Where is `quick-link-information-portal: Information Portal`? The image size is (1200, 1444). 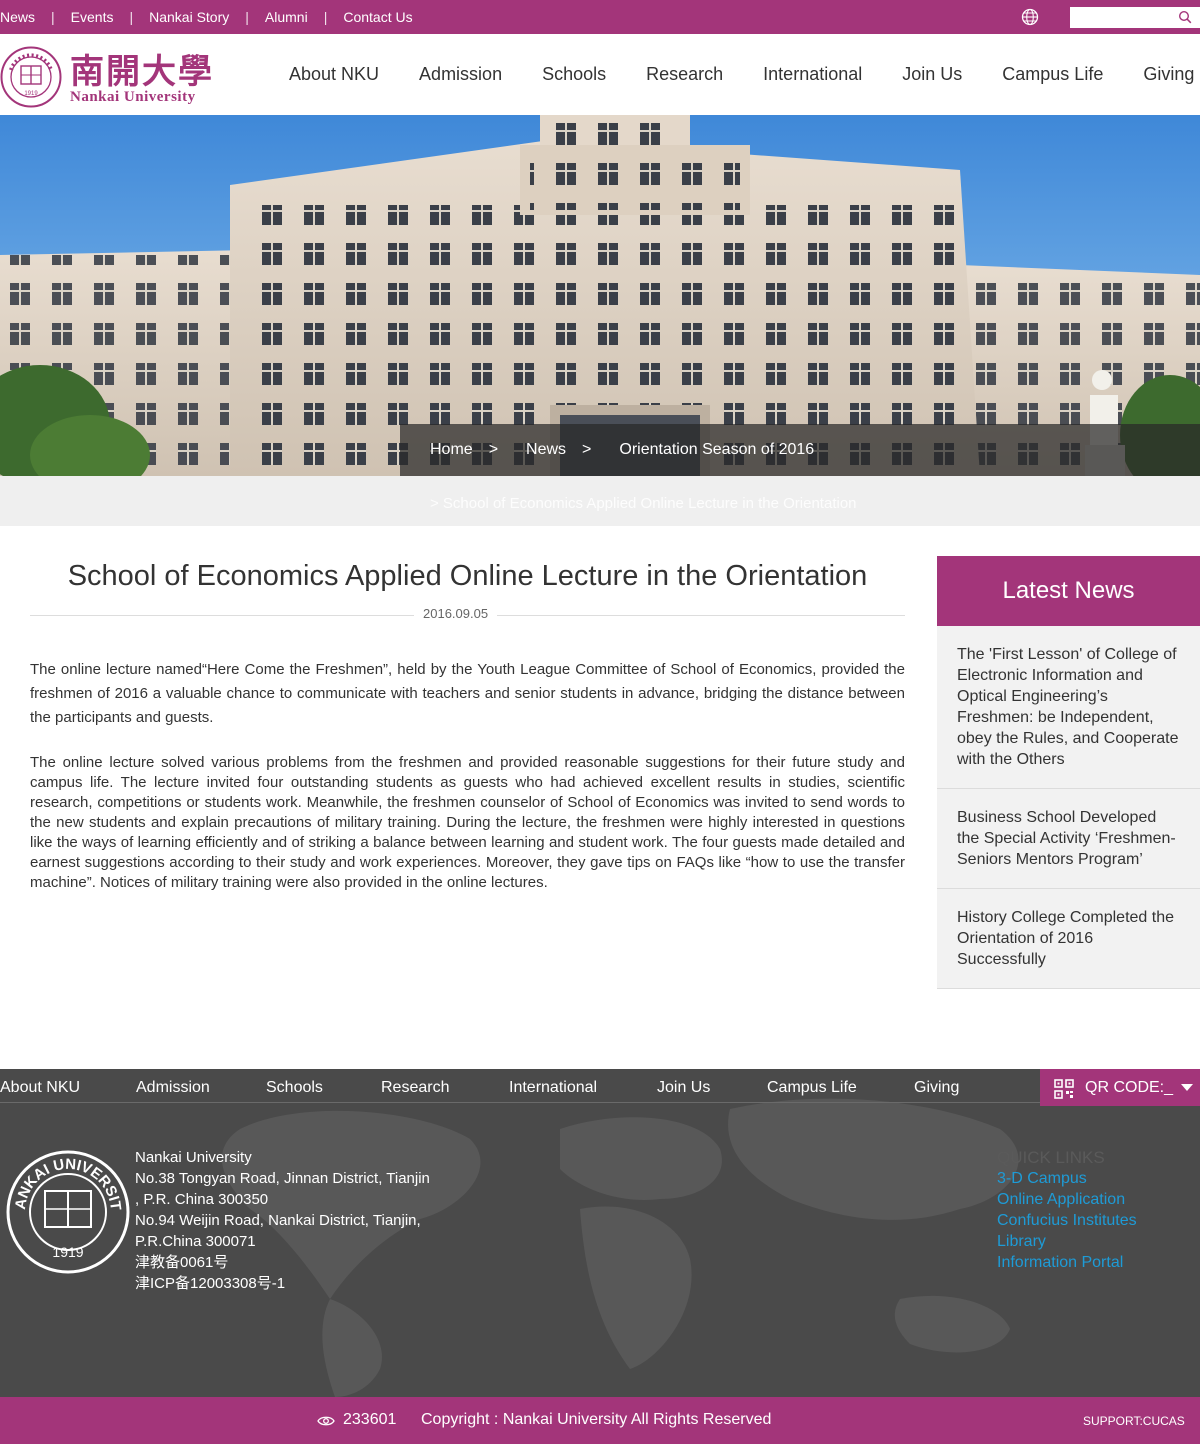
quick-link-information-portal: Information Portal is located at coordinates (1067, 1262).